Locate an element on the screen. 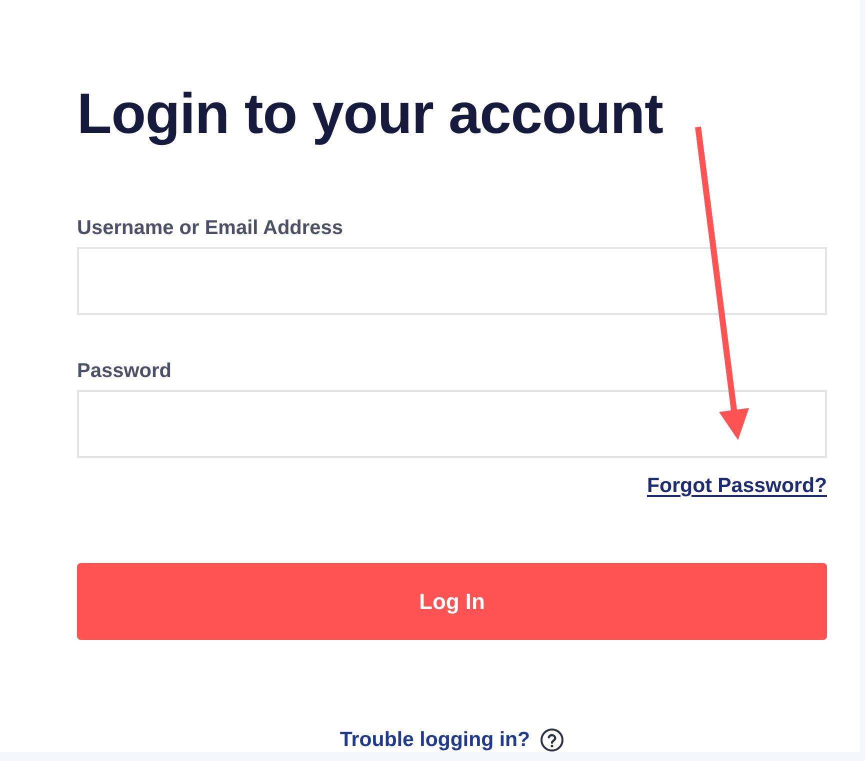  field-label: Username or Email Address is located at coordinates (210, 228).